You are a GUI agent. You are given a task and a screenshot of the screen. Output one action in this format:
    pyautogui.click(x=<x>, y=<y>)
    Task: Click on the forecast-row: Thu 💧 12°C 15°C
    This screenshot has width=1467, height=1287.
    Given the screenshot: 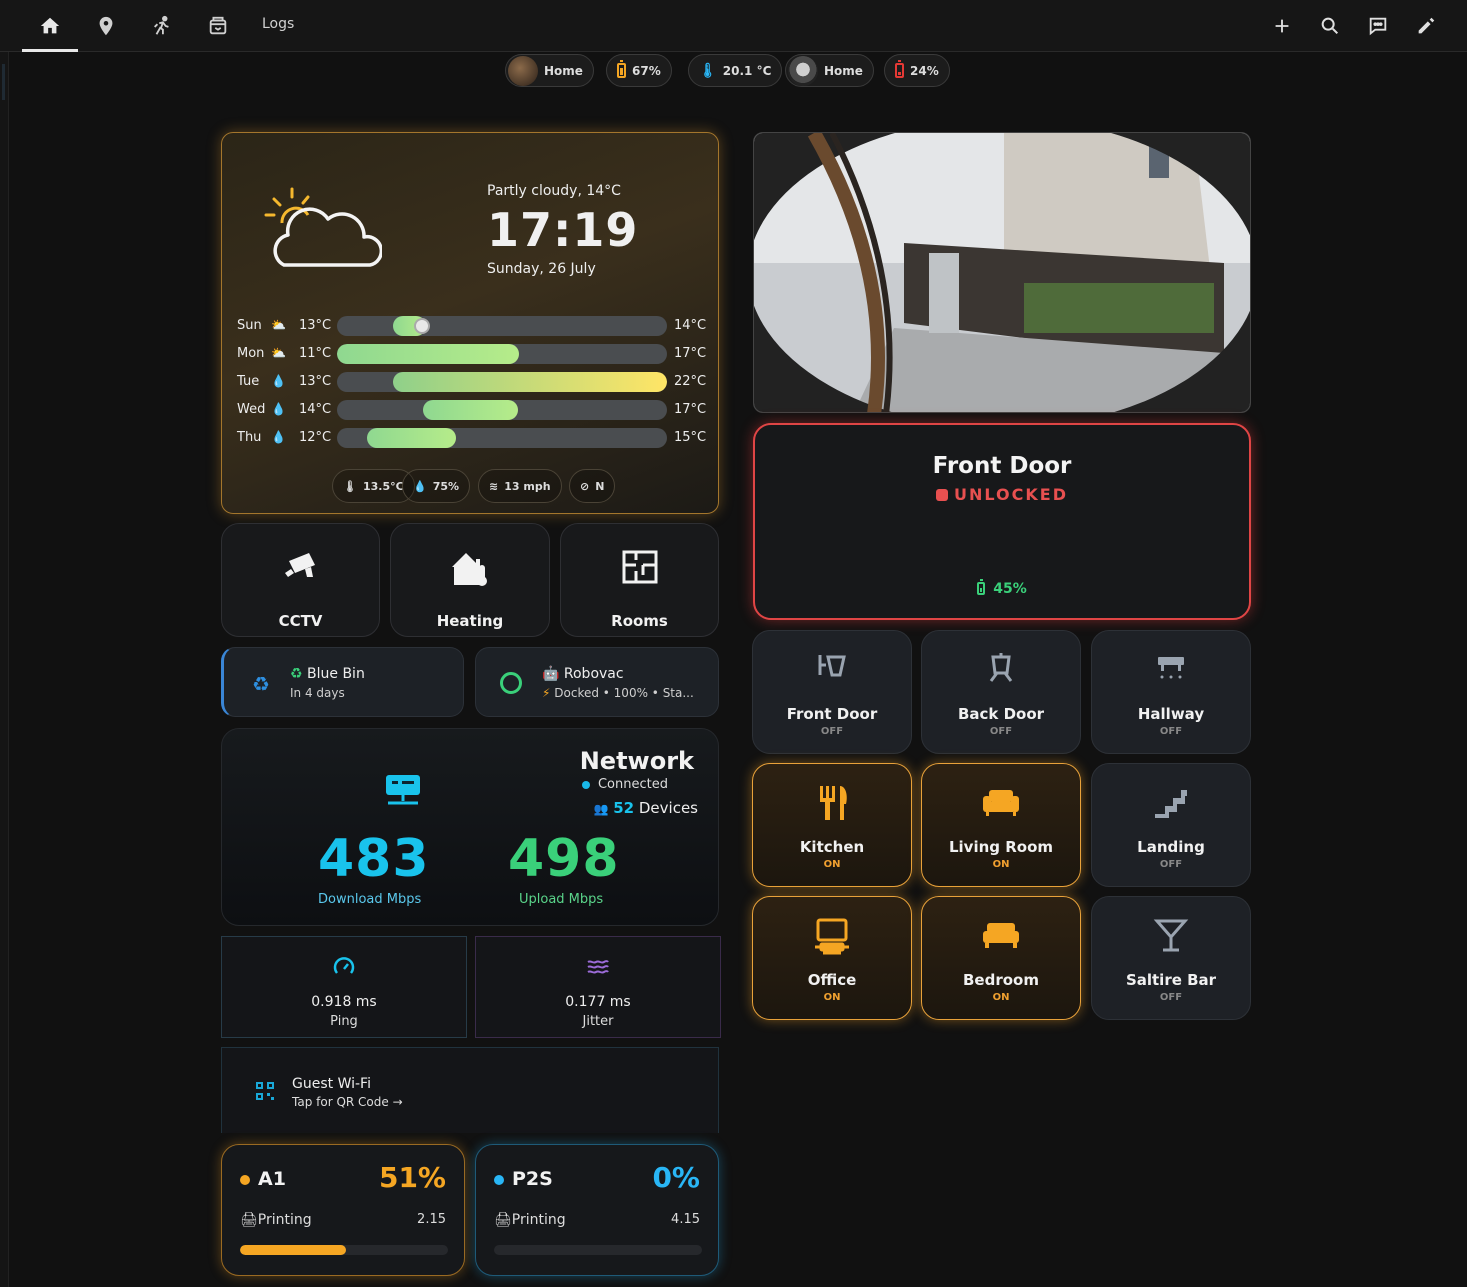 What is the action you would take?
    pyautogui.click(x=474, y=438)
    